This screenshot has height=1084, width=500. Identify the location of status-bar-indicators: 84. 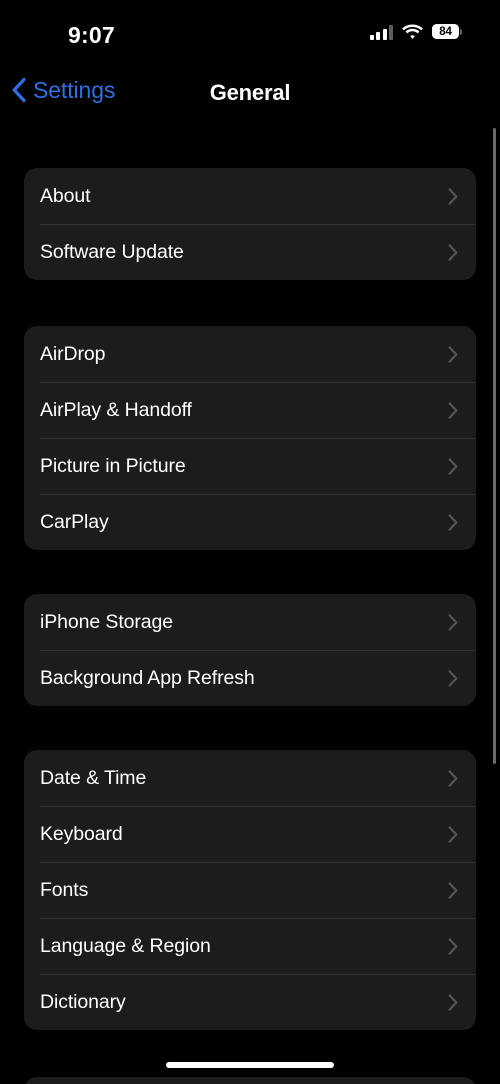
(415, 32).